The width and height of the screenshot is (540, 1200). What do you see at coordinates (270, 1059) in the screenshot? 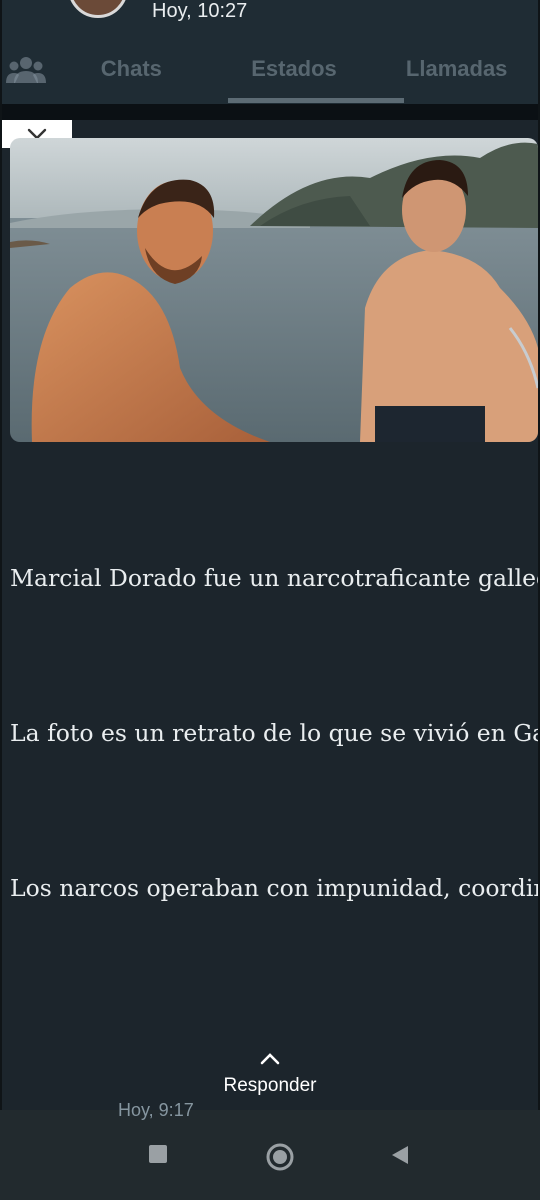
I see `chevron-up-icon` at bounding box center [270, 1059].